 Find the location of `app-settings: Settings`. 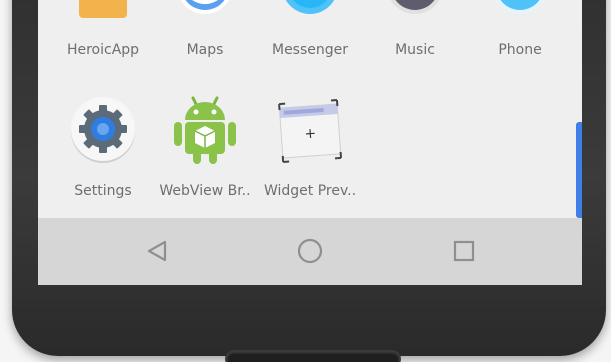

app-settings: Settings is located at coordinates (103, 150).